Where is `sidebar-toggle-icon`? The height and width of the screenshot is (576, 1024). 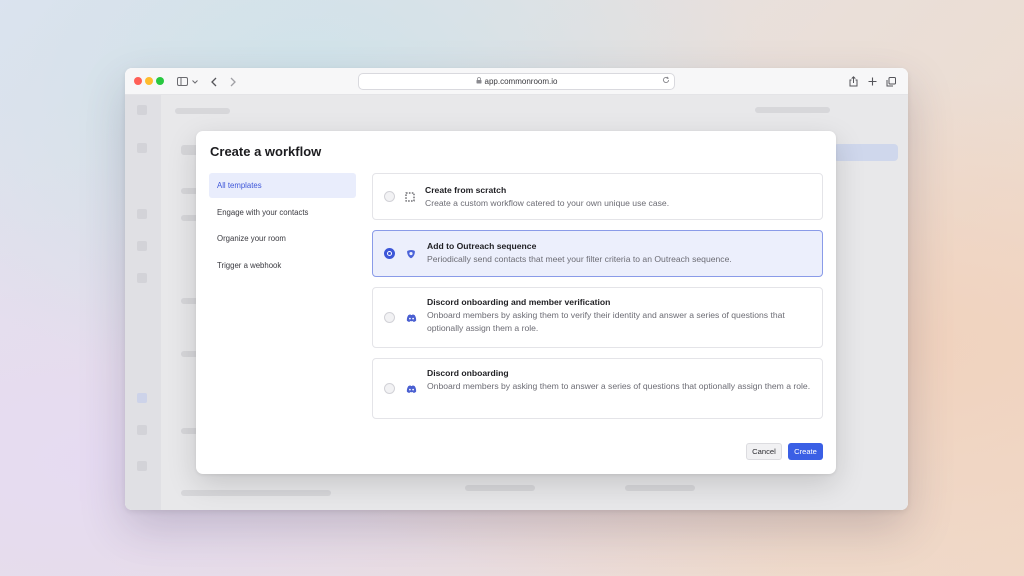 sidebar-toggle-icon is located at coordinates (182, 81).